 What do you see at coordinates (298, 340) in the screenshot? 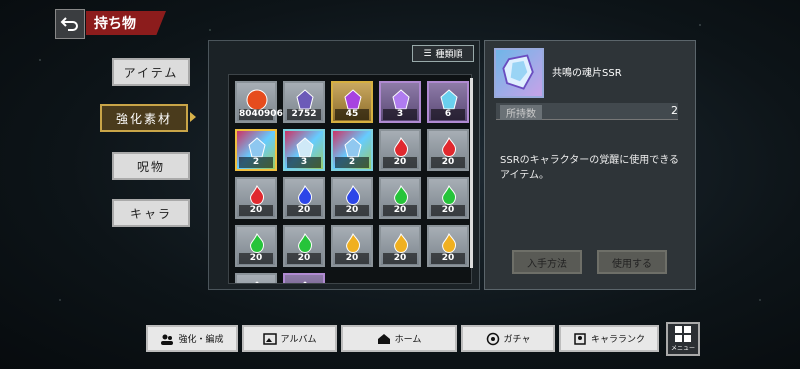
I see `nav-album-label: アルバム` at bounding box center [298, 340].